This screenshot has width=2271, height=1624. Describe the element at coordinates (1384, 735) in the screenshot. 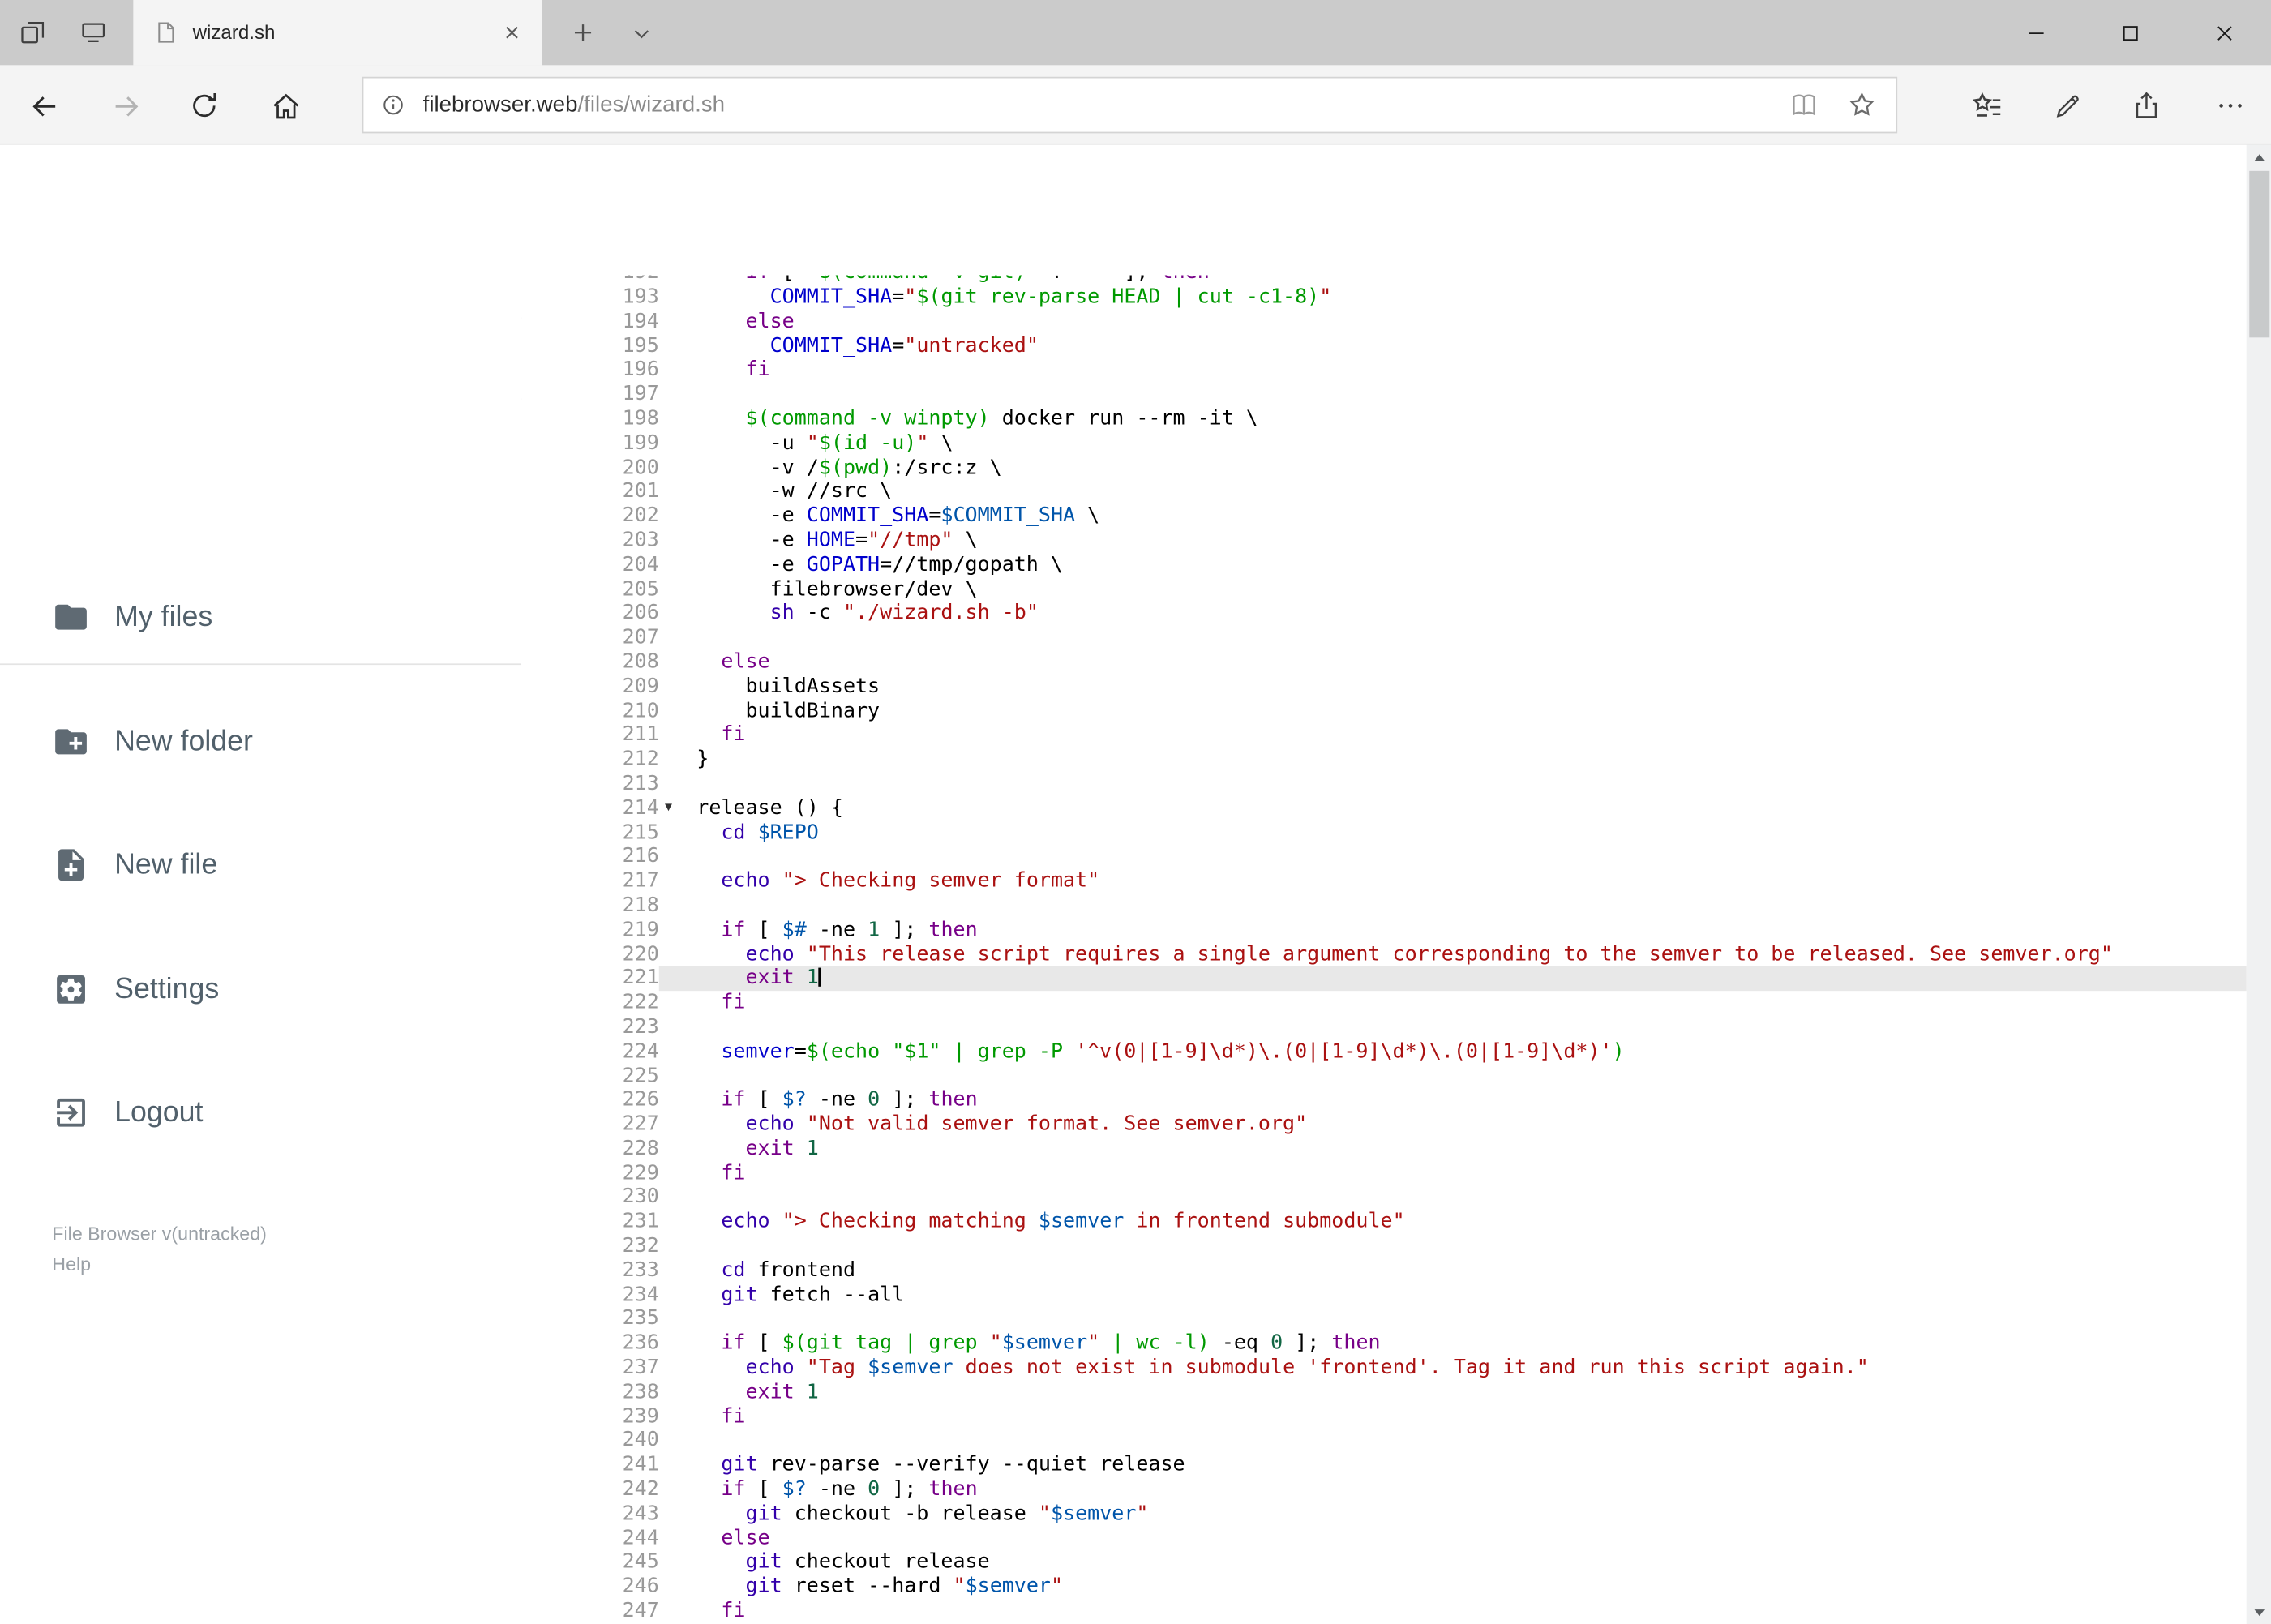

I see `code-line-211: 211 fi` at that location.